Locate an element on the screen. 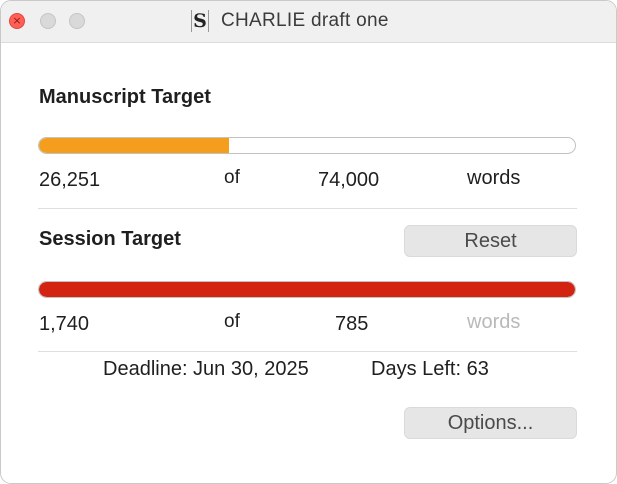 The width and height of the screenshot is (617, 484). manuscript-target-heading: Manuscript Target is located at coordinates (125, 97).